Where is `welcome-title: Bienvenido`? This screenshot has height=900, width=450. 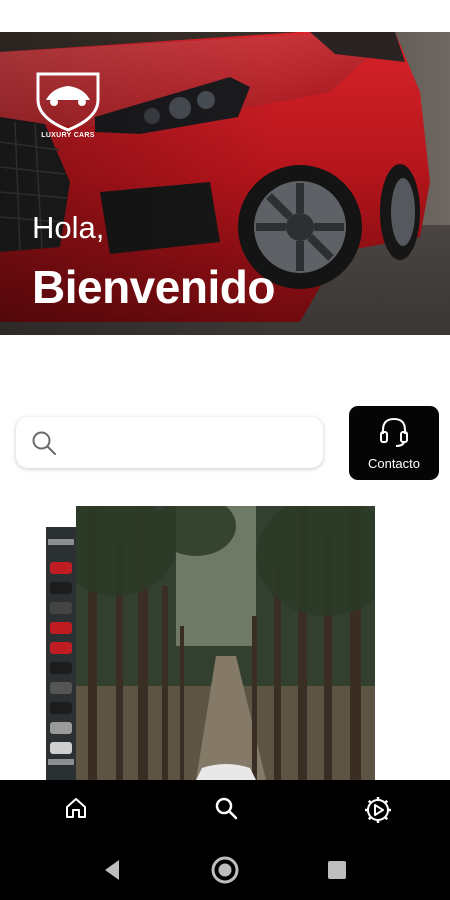
welcome-title: Bienvenido is located at coordinates (153, 287).